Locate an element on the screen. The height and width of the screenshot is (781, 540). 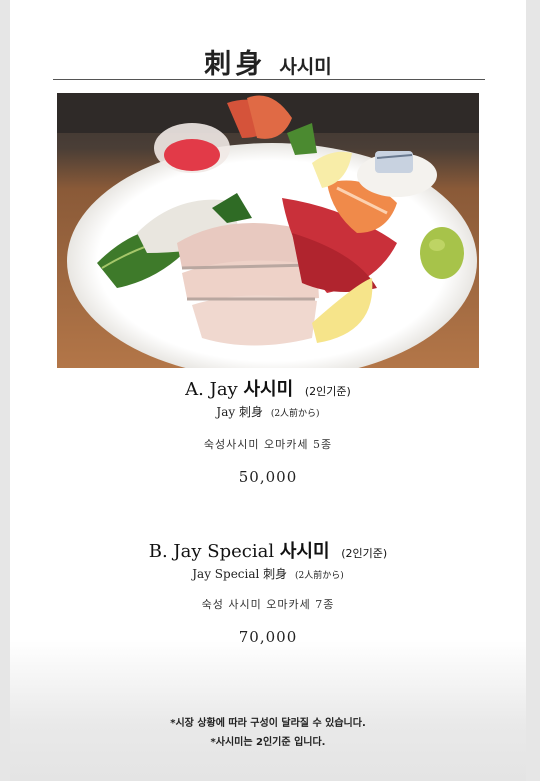
title-divider is located at coordinates (269, 79).